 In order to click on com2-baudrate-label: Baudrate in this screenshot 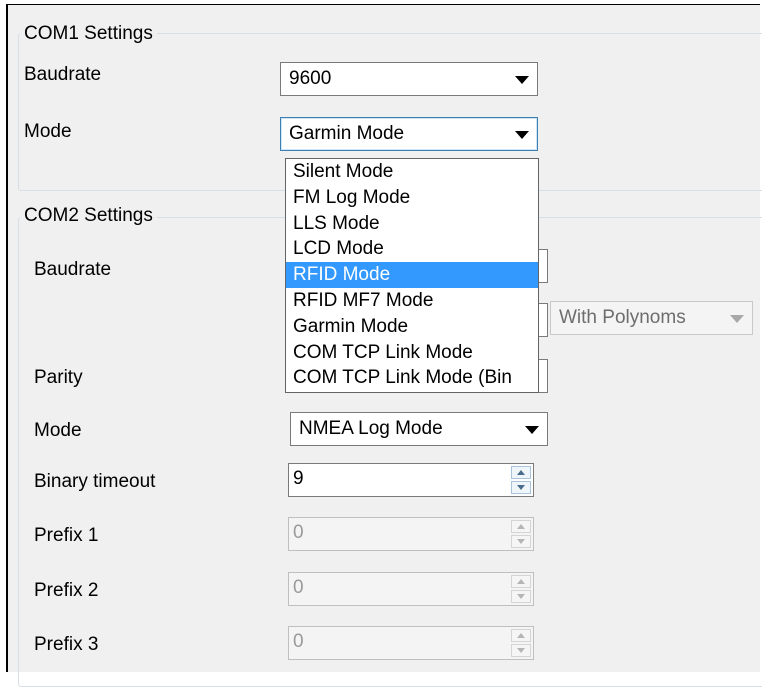, I will do `click(73, 269)`.